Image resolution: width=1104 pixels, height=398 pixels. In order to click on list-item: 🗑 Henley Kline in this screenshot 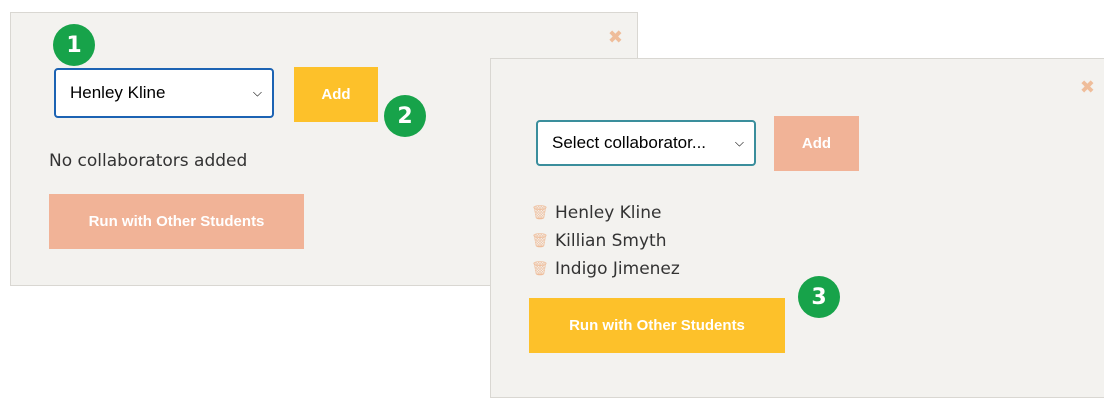, I will do `click(605, 213)`.